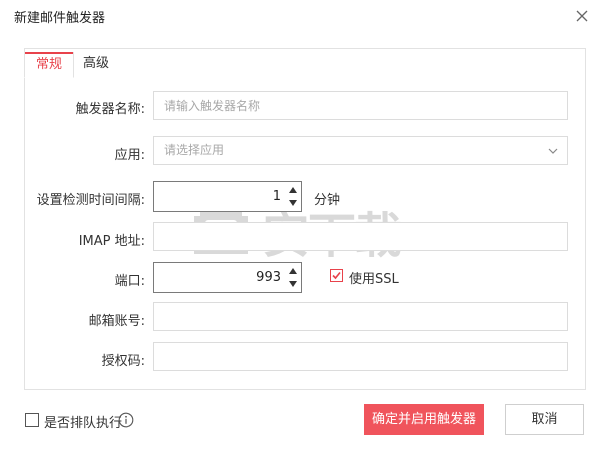 This screenshot has width=599, height=462. Describe the element at coordinates (327, 200) in the screenshot. I see `interval-unit: 分钟` at that location.